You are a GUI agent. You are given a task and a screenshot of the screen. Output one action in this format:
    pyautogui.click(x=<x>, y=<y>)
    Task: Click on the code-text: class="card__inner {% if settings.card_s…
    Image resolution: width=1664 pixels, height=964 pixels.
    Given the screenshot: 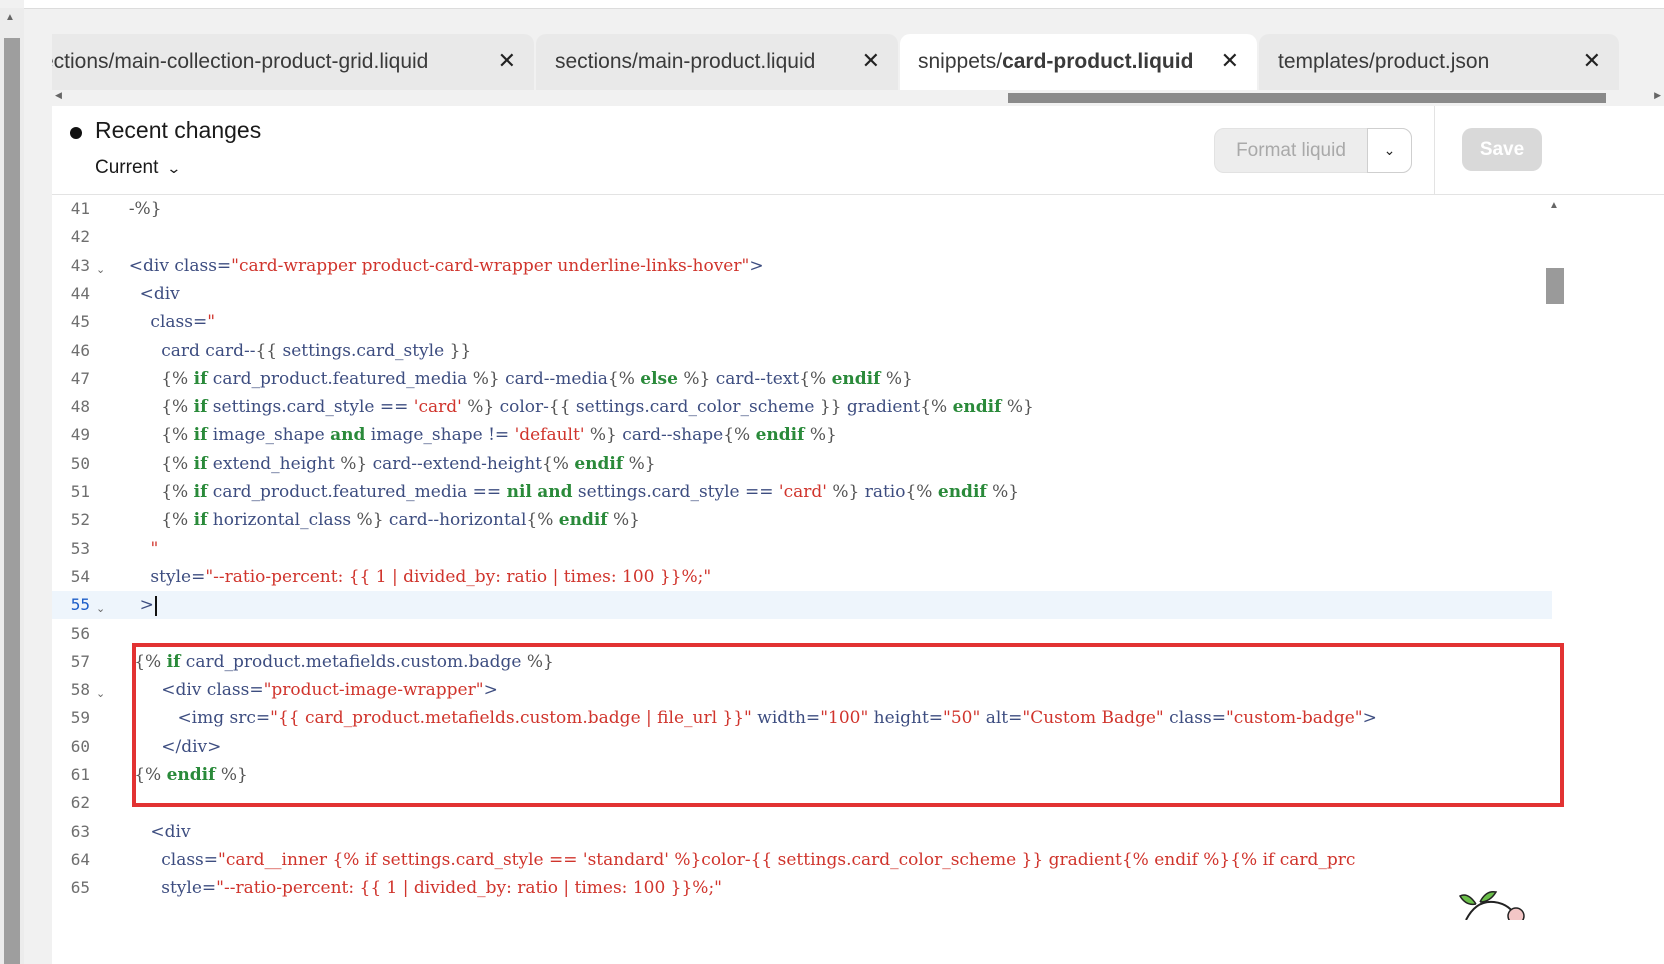 What is the action you would take?
    pyautogui.click(x=737, y=859)
    